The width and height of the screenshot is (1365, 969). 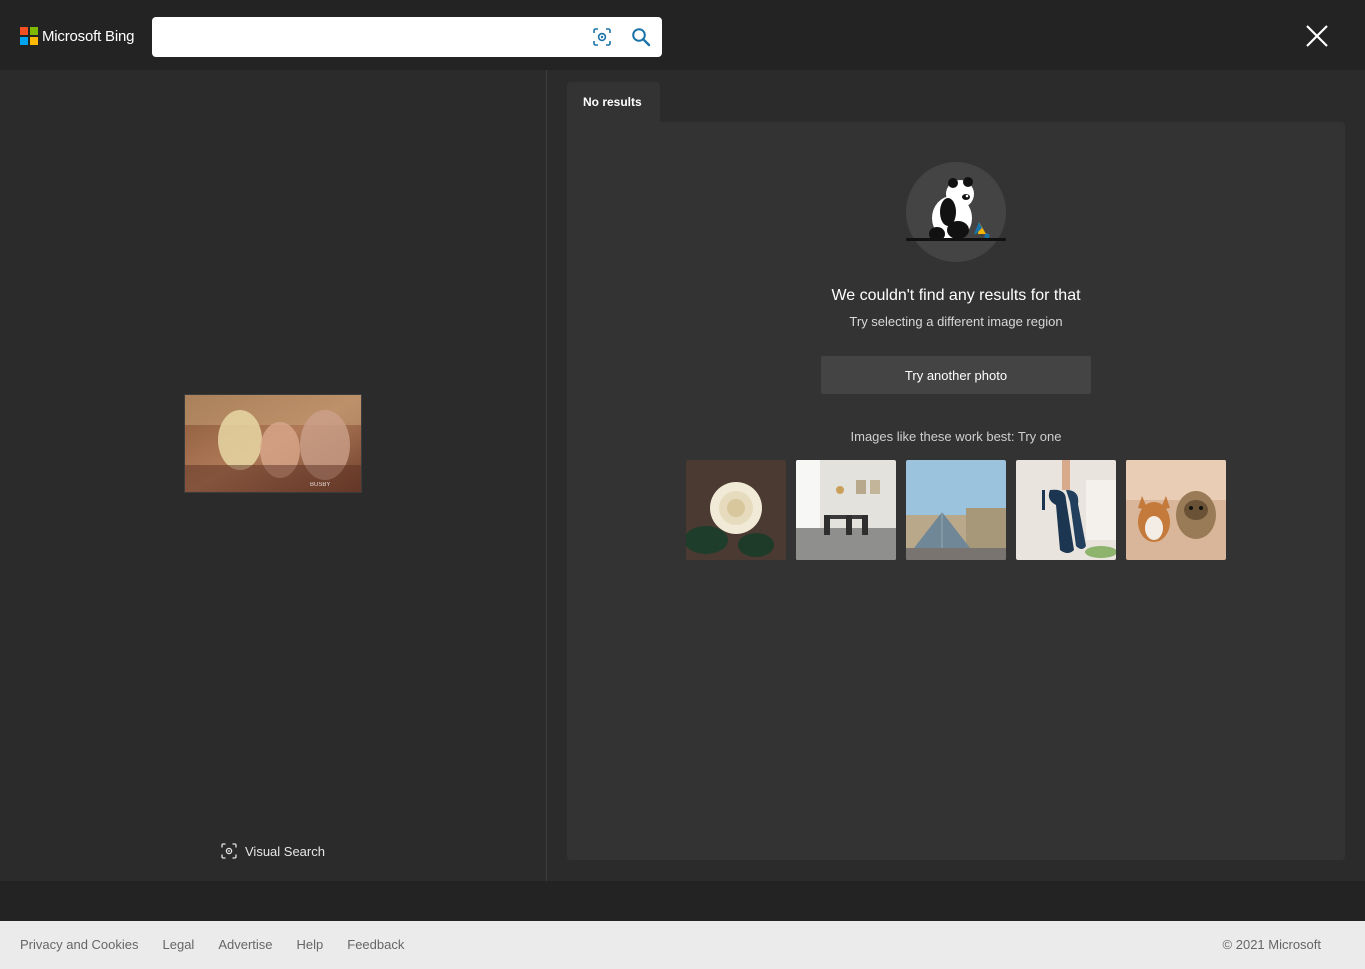 What do you see at coordinates (956, 375) in the screenshot?
I see `try-another-photo-button: Try another photo` at bounding box center [956, 375].